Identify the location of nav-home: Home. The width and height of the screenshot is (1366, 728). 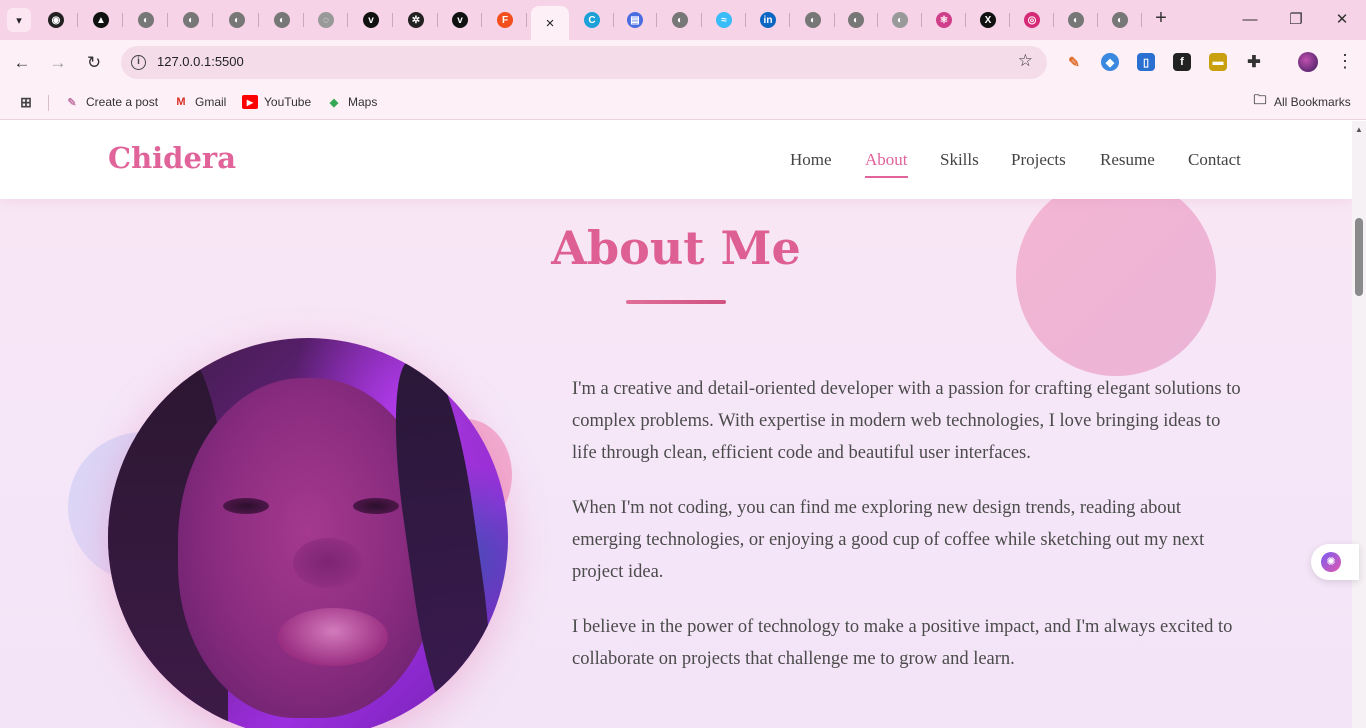
(811, 160).